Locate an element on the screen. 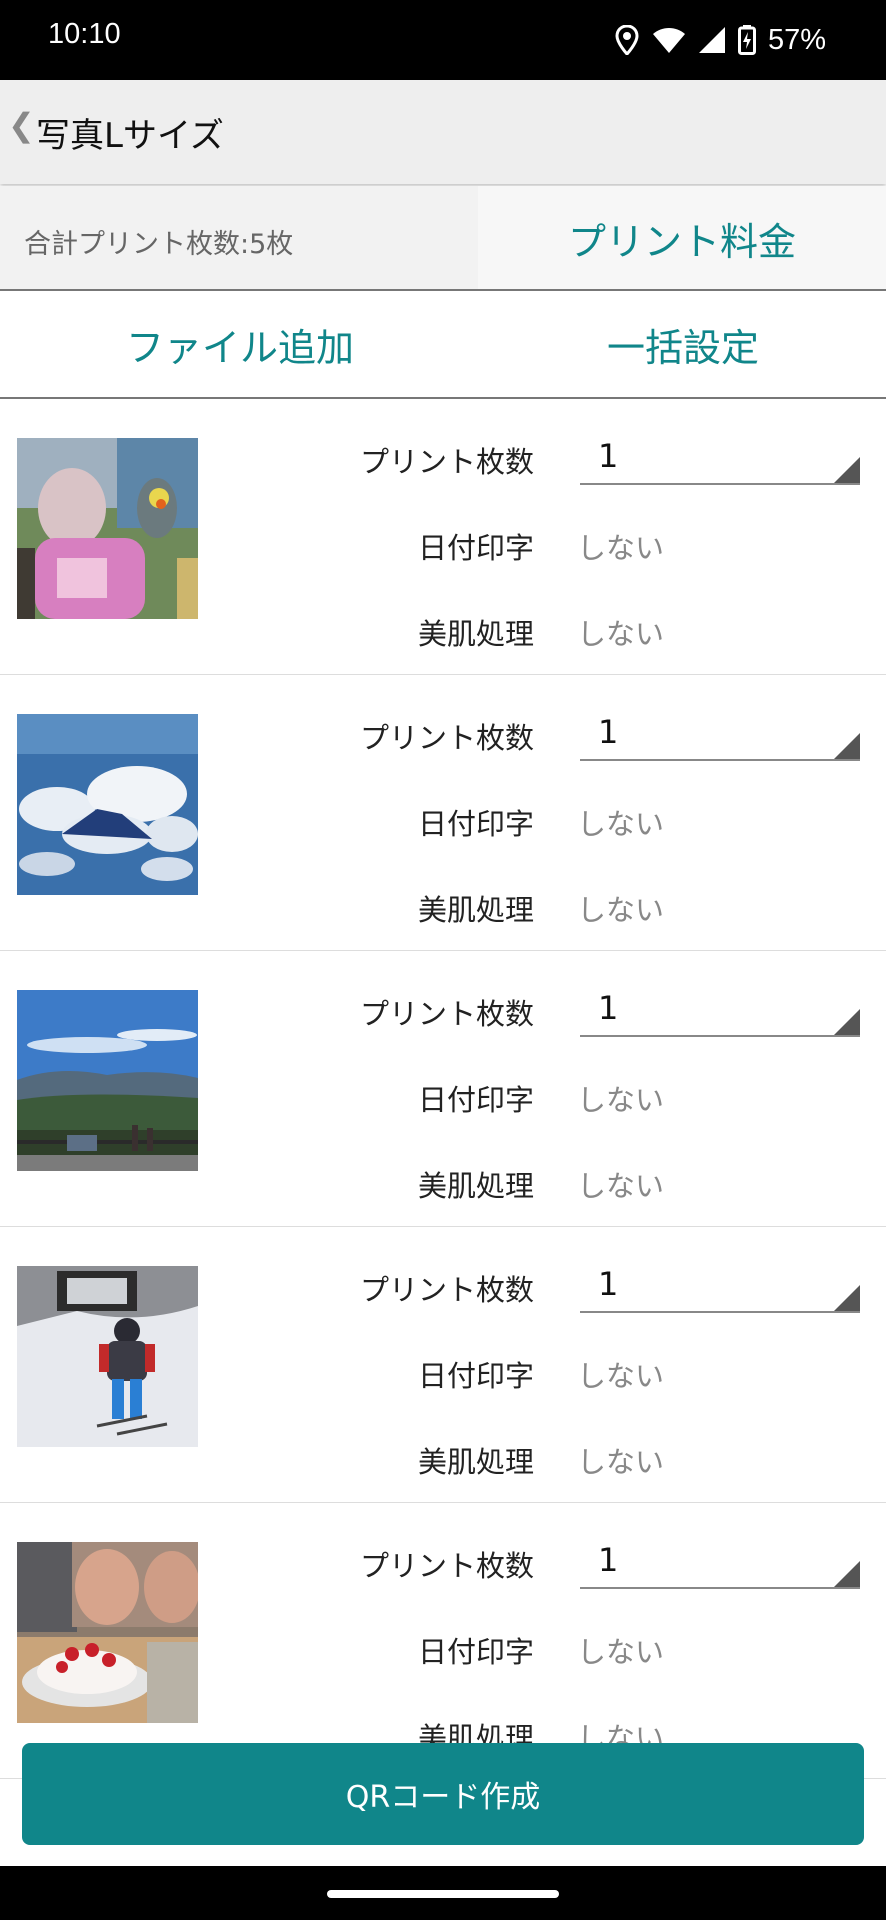 The width and height of the screenshot is (886, 1920). battery-percent: 57% is located at coordinates (796, 39).